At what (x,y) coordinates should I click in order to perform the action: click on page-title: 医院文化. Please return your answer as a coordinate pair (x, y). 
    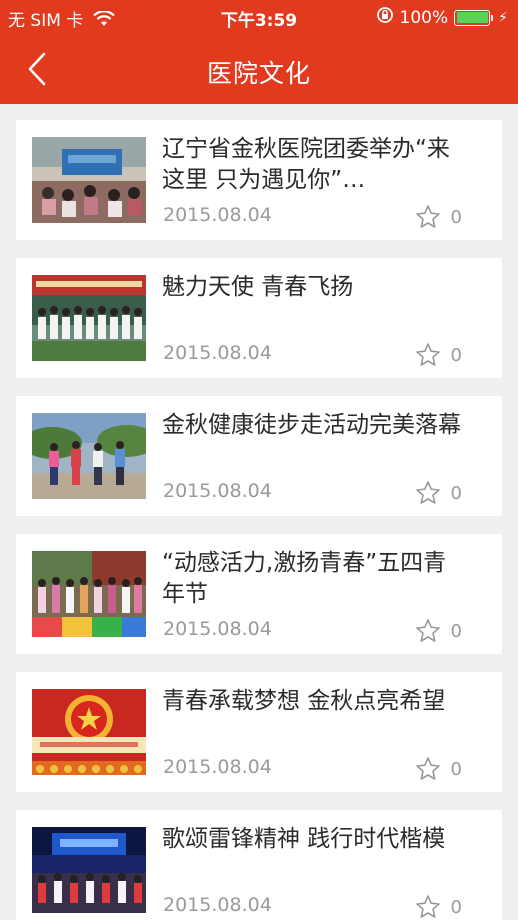
    Looking at the image, I should click on (258, 73).